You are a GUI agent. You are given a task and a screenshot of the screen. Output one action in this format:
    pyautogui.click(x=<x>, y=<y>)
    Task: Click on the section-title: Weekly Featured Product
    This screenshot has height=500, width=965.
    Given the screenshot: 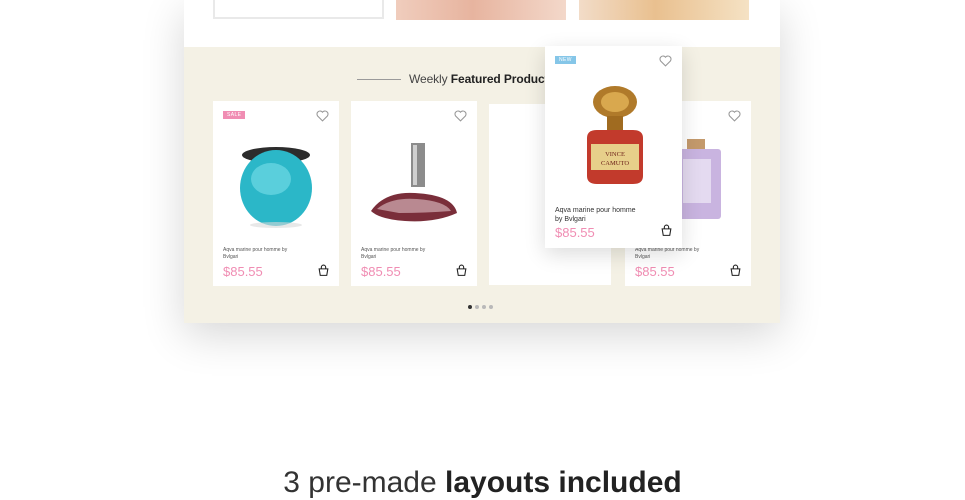 What is the action you would take?
    pyautogui.click(x=479, y=79)
    